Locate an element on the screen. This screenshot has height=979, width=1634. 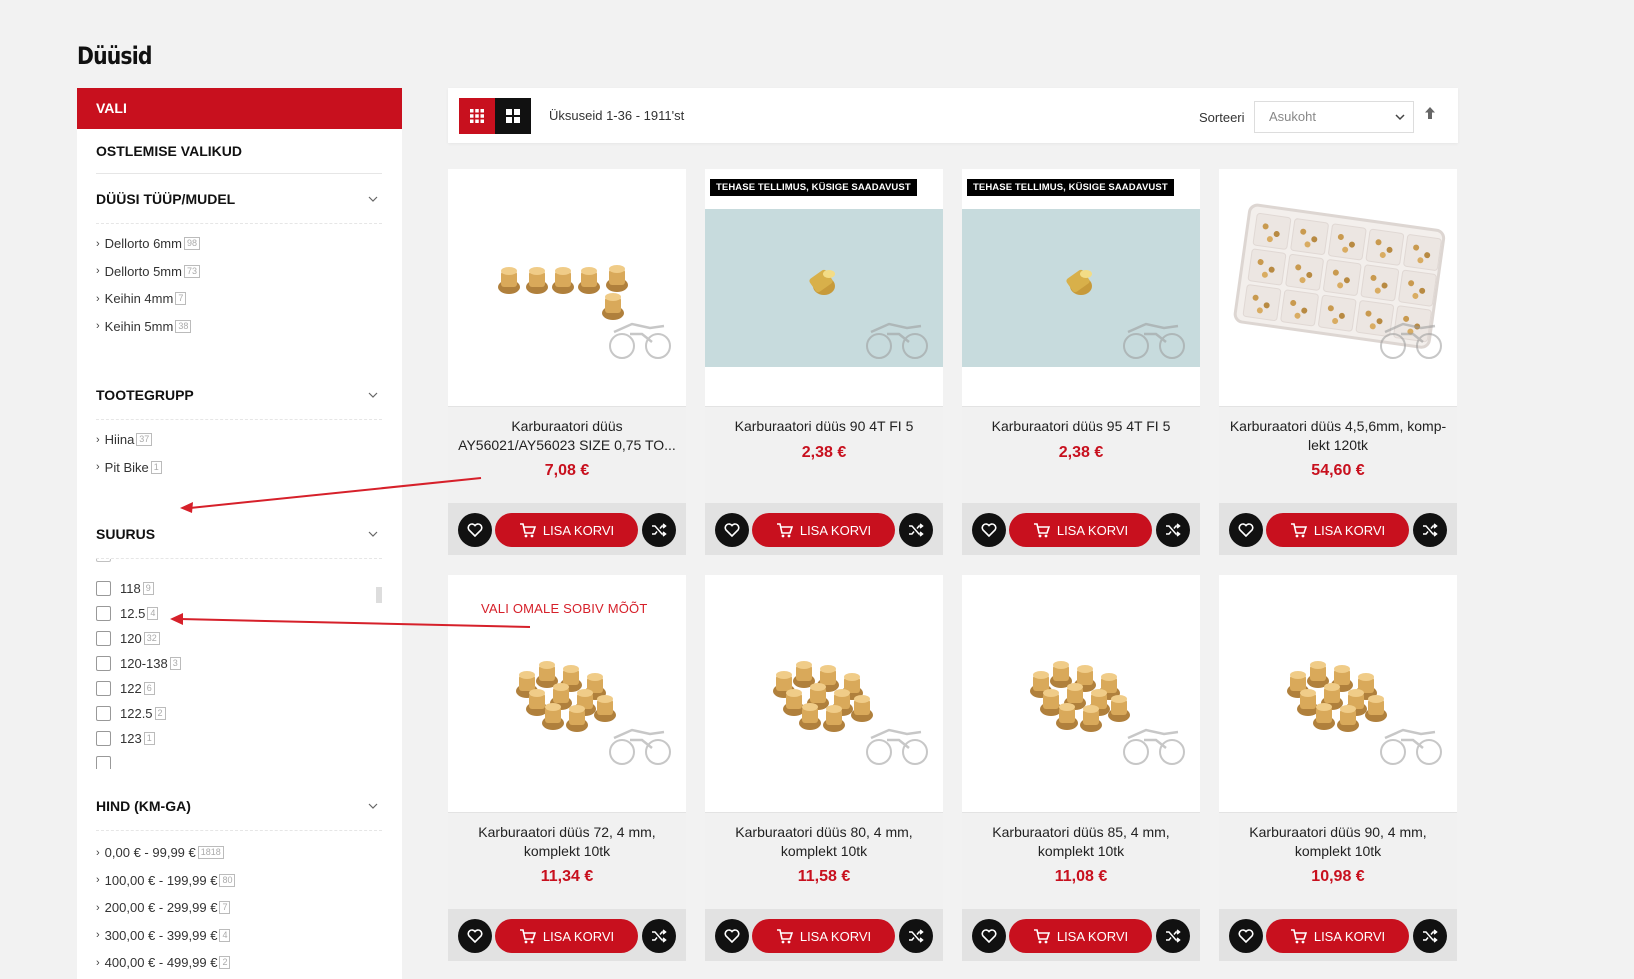
size-option: 120-138 3 is located at coordinates (138, 663).